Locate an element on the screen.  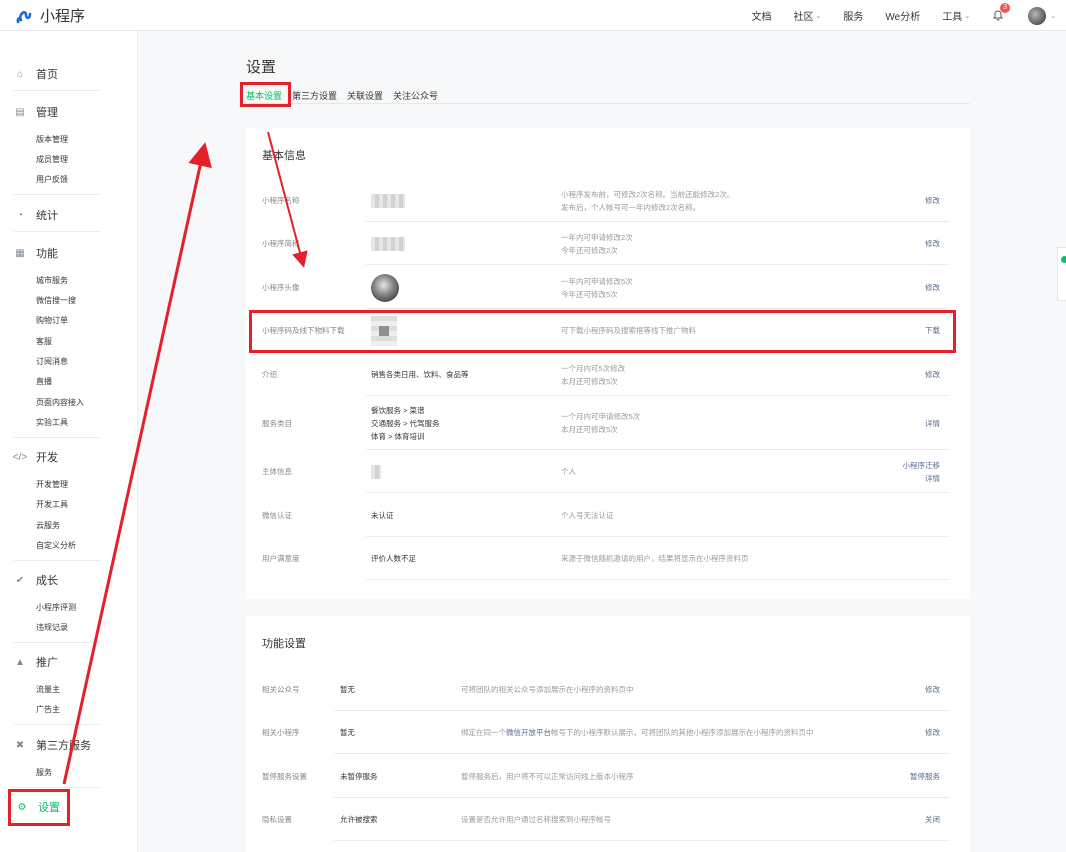
open-platform-link: 微信开放平台 is located at coordinates (528, 732).